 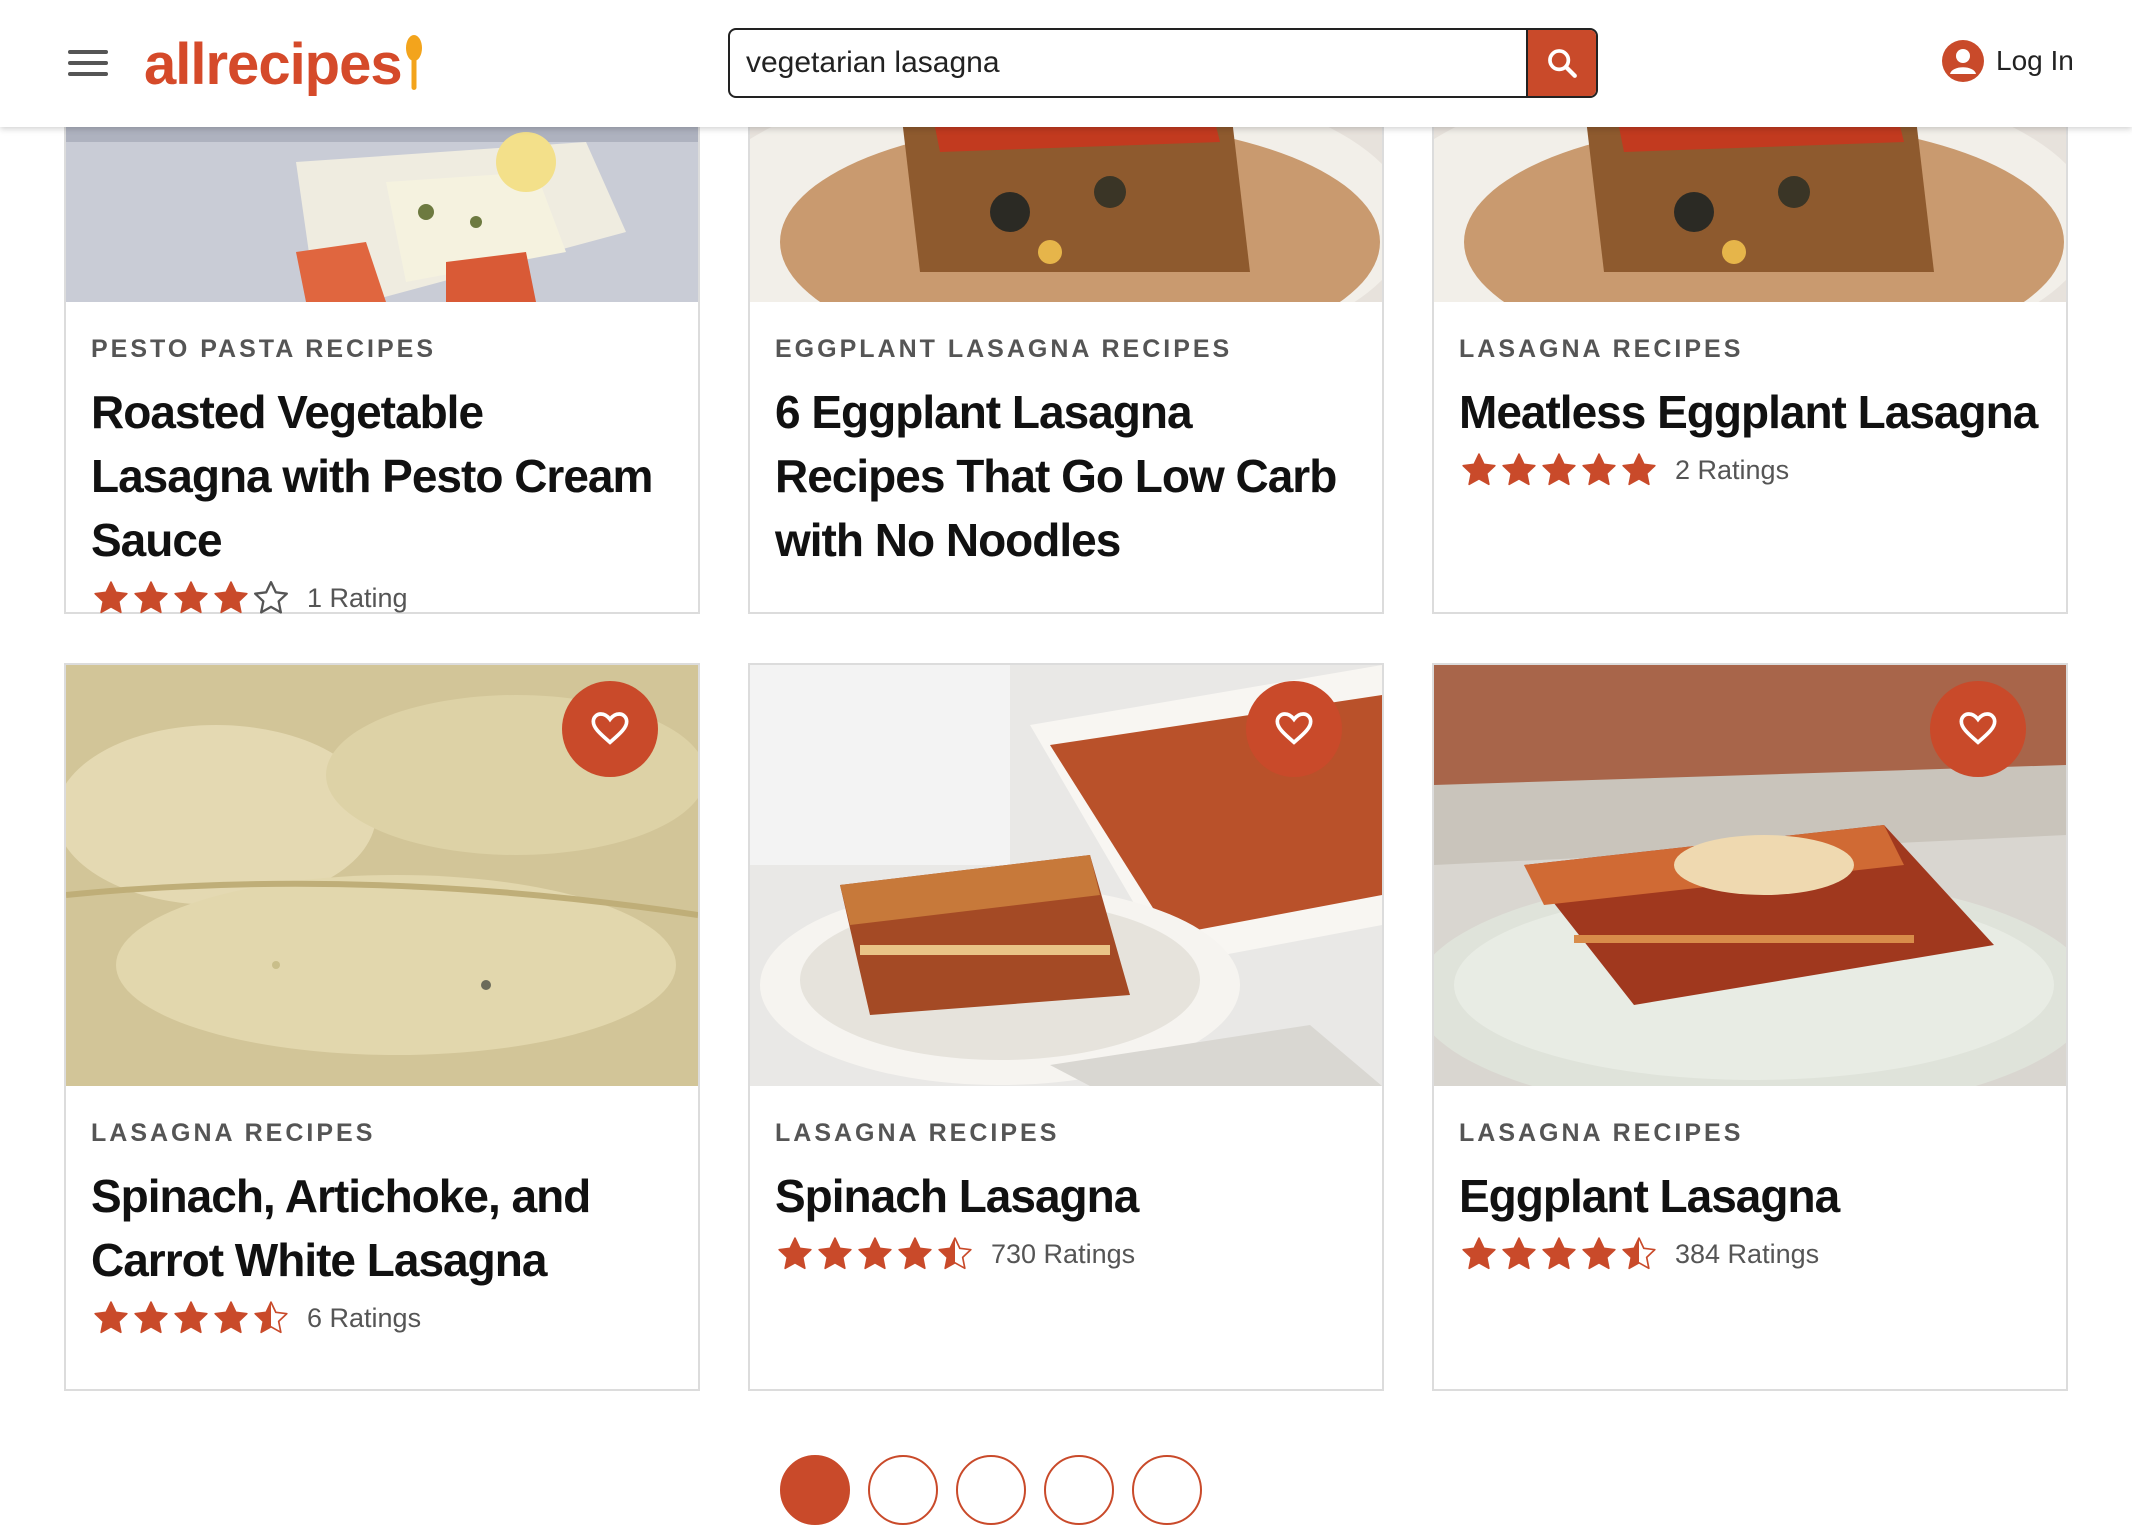 I want to click on rating-row: 730 Ratings, so click(x=1066, y=1254).